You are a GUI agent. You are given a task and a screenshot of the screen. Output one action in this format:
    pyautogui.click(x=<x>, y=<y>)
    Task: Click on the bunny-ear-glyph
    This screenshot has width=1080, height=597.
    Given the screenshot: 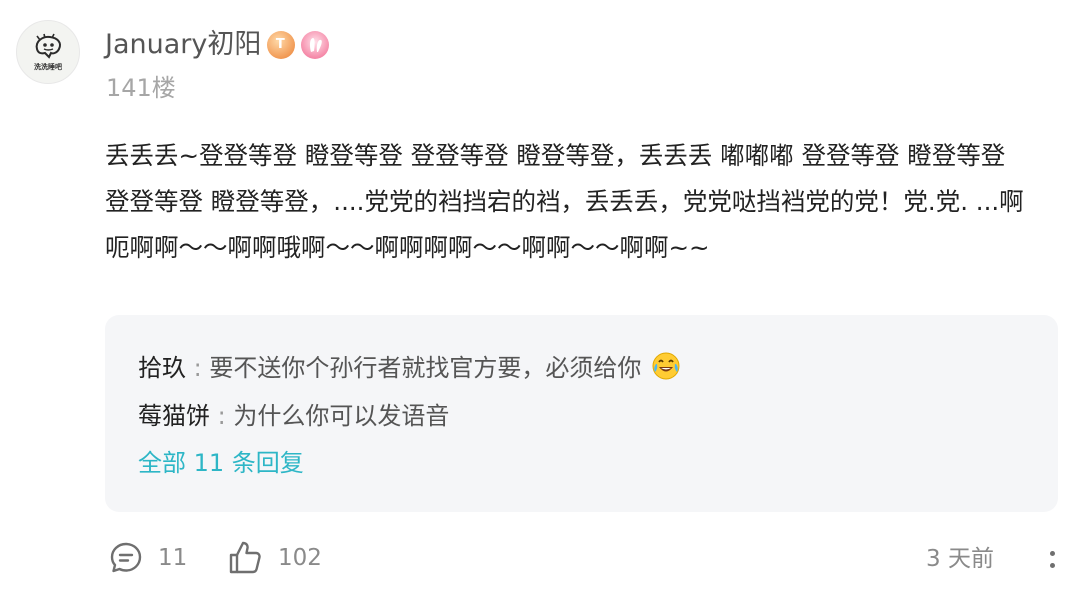 What is the action you would take?
    pyautogui.click(x=316, y=45)
    